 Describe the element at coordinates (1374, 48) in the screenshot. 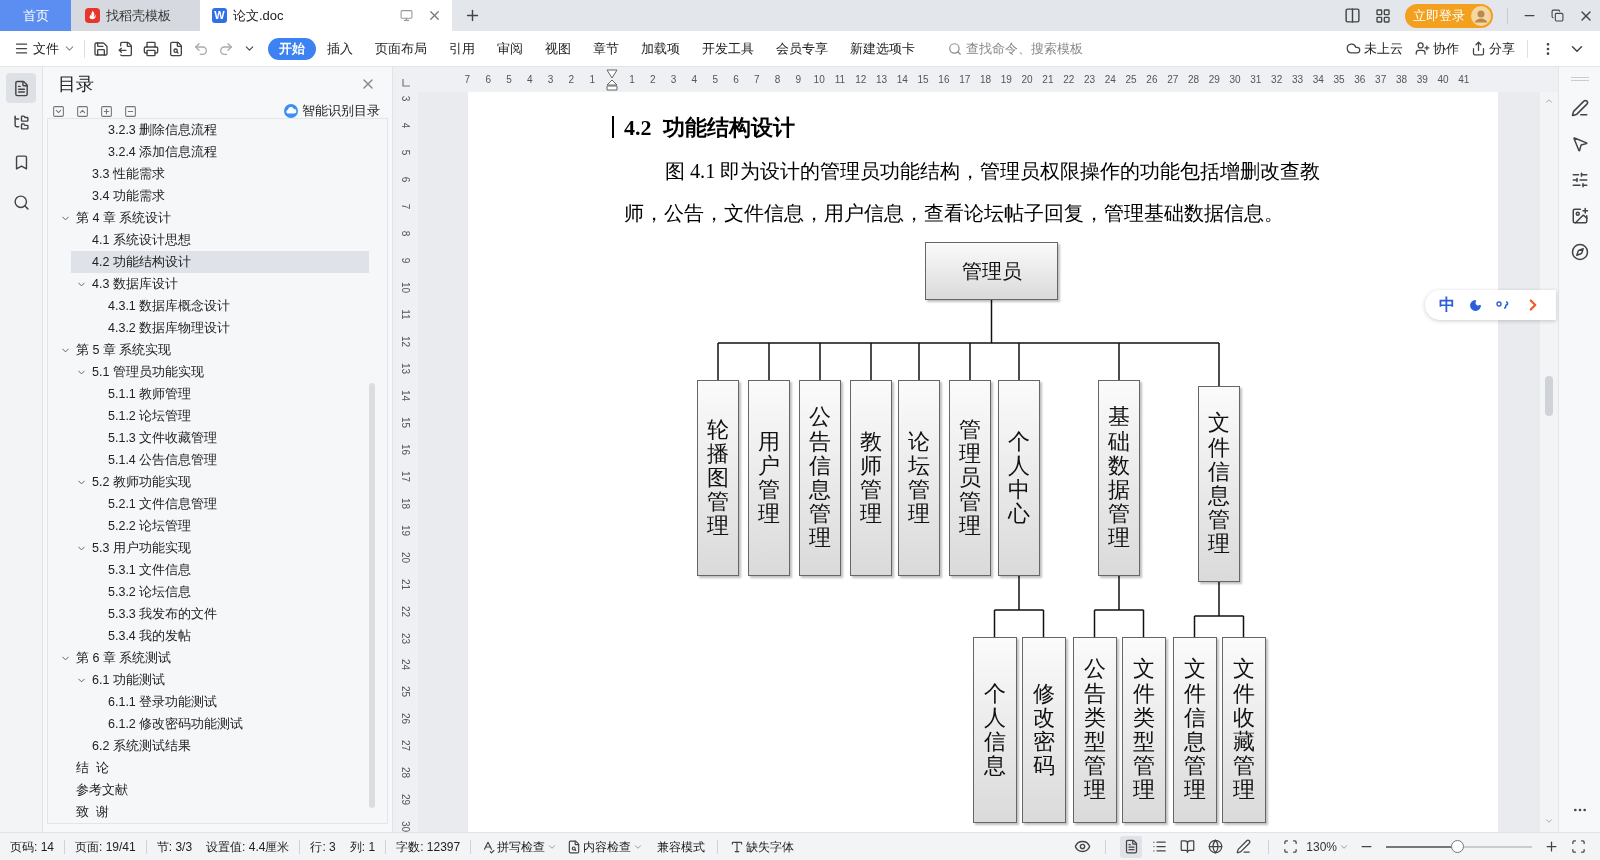

I see `toolbar-action: 未上云` at that location.